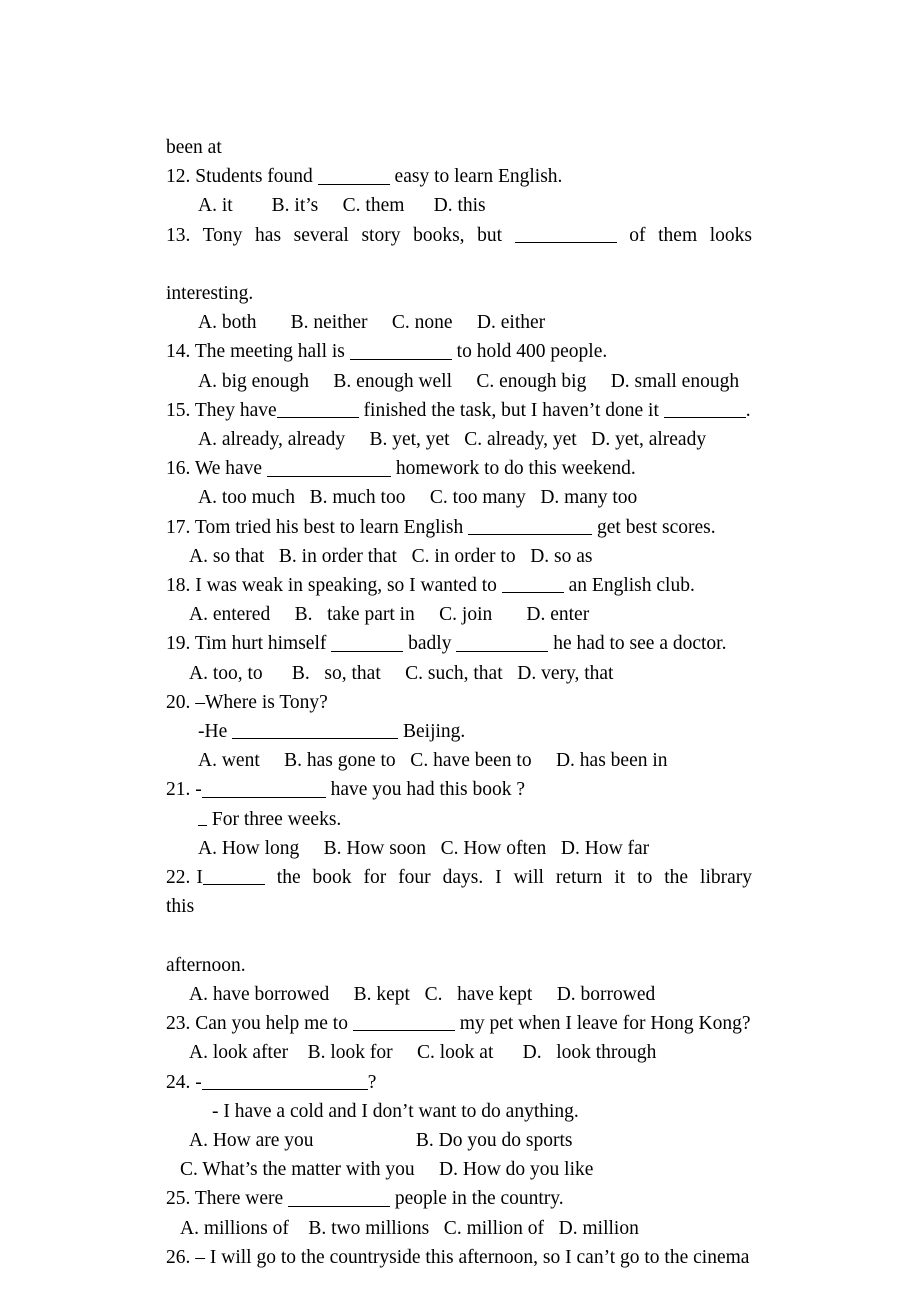 This screenshot has height=1309, width=920. I want to click on question-12-options: A. it B. it’s C. them D. this, so click(342, 206).